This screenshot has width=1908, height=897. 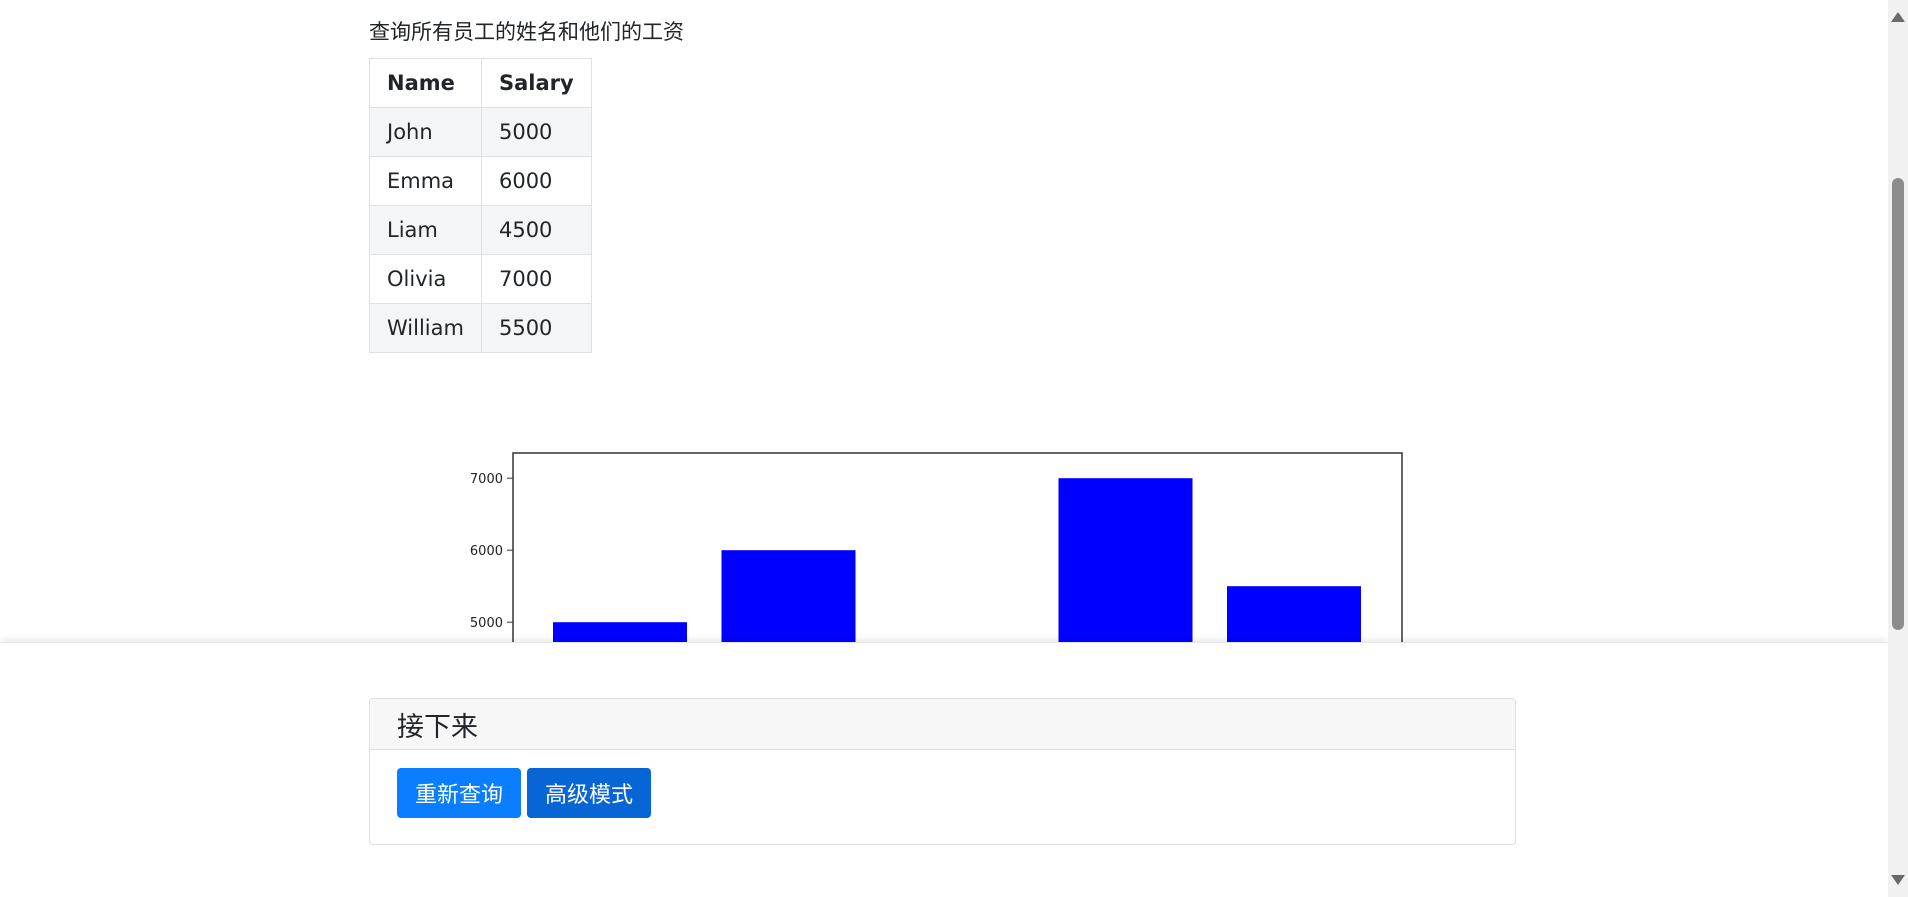 I want to click on y-tick-label: 7000, so click(x=486, y=479).